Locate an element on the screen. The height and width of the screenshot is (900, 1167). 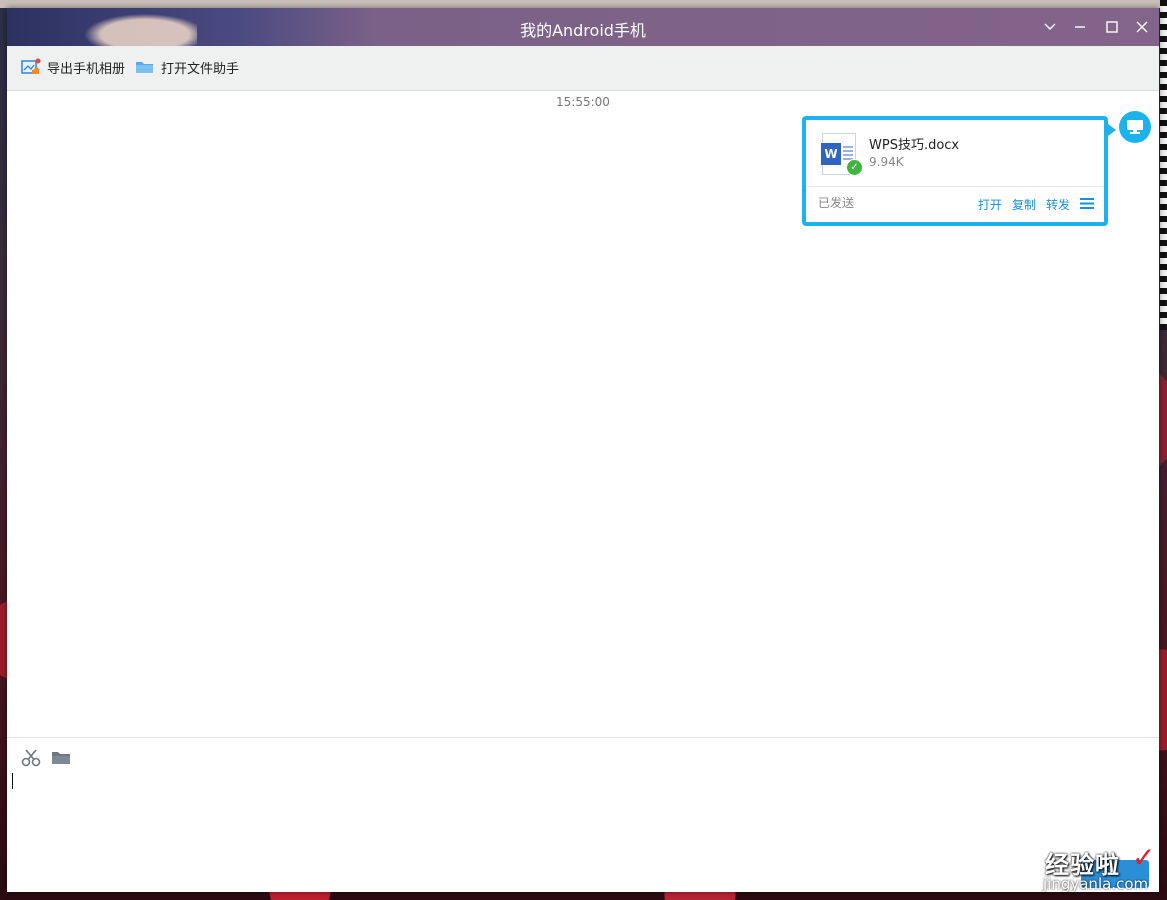
window-title: 我的Android手机 is located at coordinates (583, 30).